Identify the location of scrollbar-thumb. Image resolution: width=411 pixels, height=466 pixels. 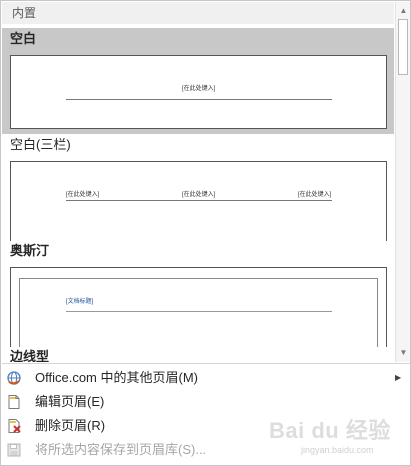
(403, 47).